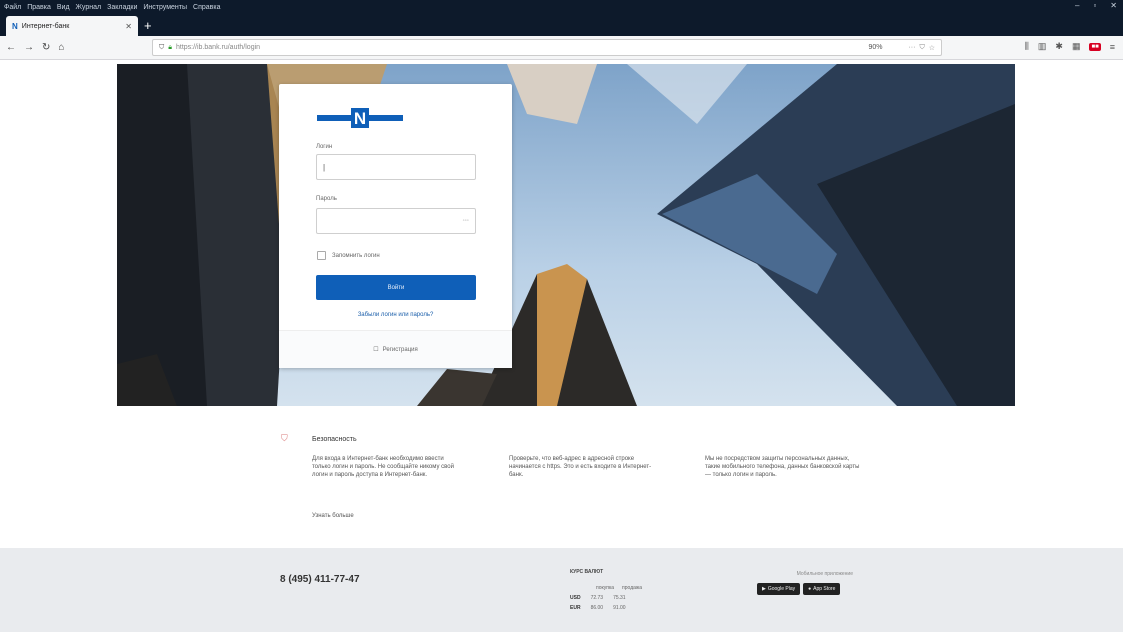 The height and width of the screenshot is (632, 1123). What do you see at coordinates (921, 48) in the screenshot?
I see `pocket-icon: ⛉` at bounding box center [921, 48].